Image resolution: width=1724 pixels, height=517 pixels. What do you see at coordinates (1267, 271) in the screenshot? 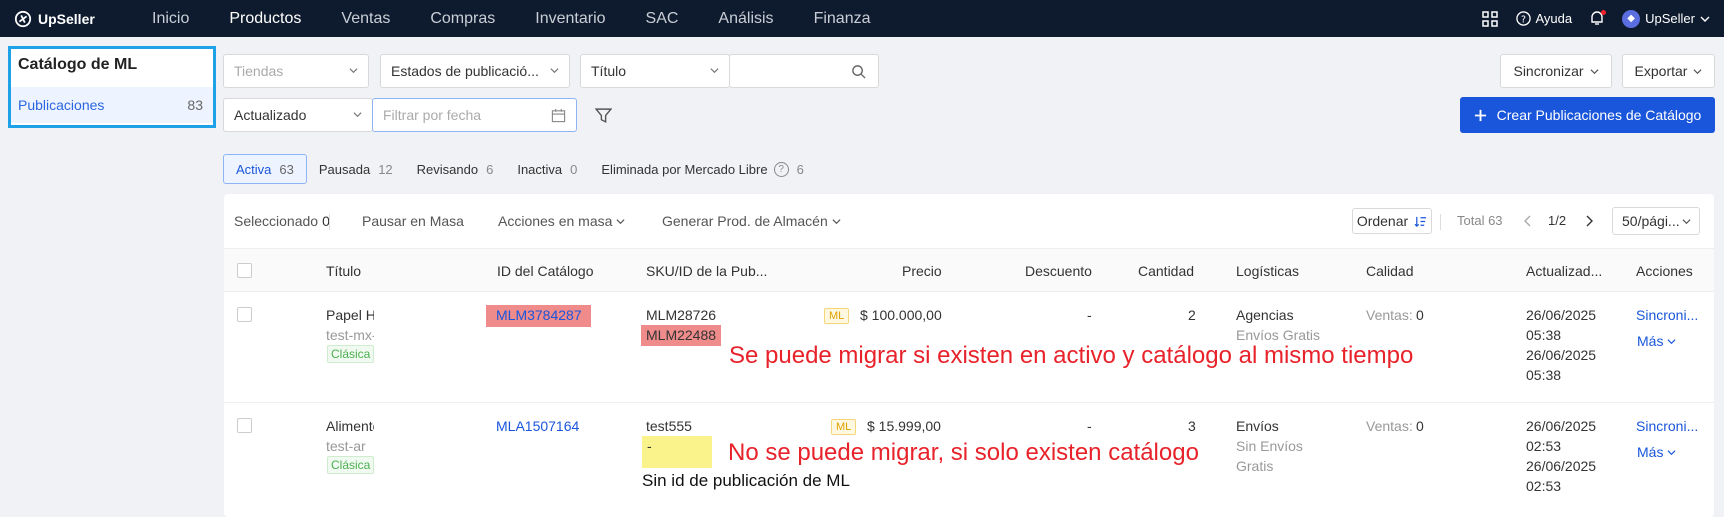
I see `col-logisticas: Logísticas` at bounding box center [1267, 271].